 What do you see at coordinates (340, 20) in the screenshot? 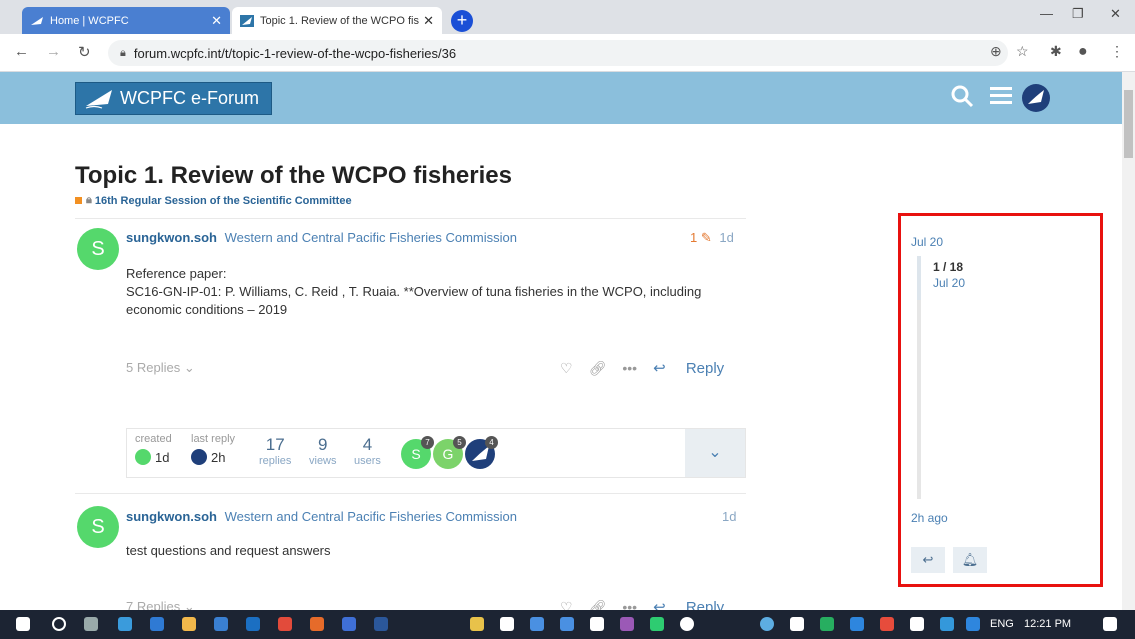
I see `tab-title: Topic 1. Review of the WCPO fish` at bounding box center [340, 20].